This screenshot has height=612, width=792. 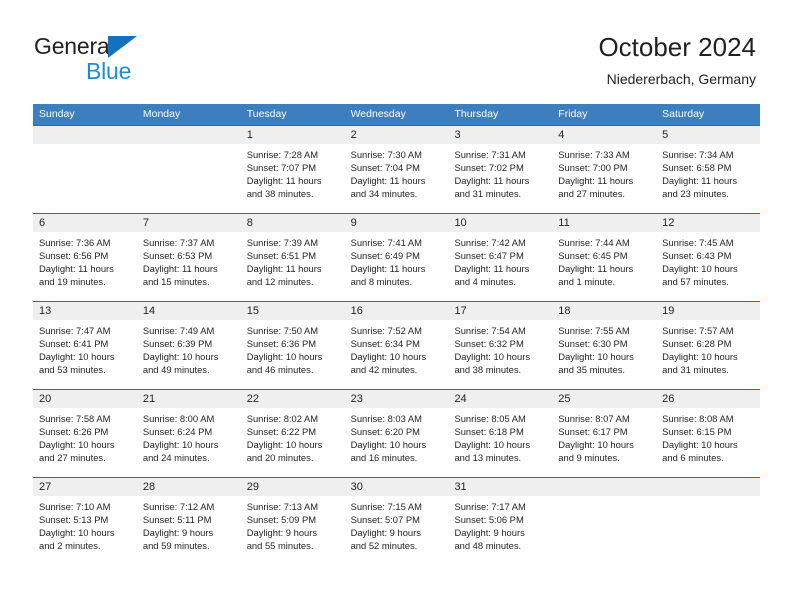 What do you see at coordinates (176, 282) in the screenshot?
I see `daylight-text-line2: and 15 minutes.` at bounding box center [176, 282].